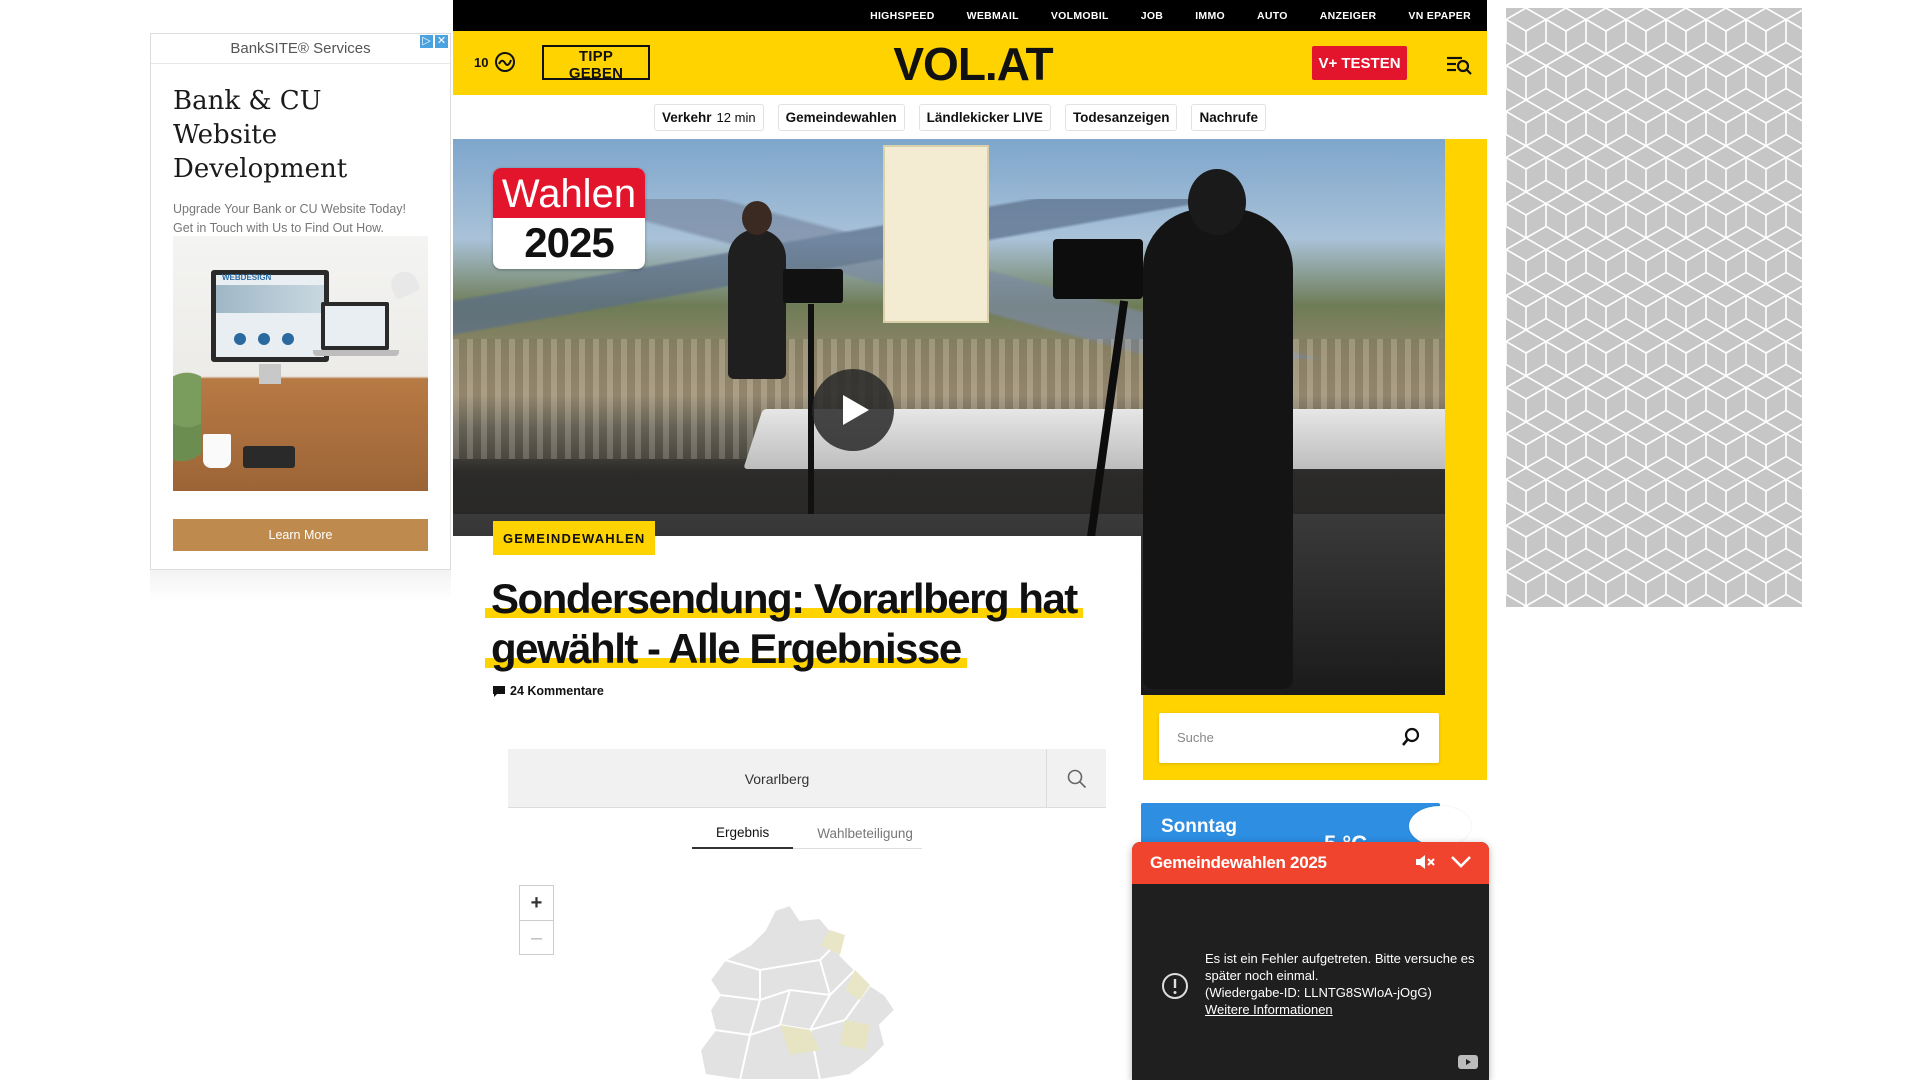 This screenshot has height=1080, width=1920. Describe the element at coordinates (269, 457) in the screenshot. I see `tablet-graphic` at that location.